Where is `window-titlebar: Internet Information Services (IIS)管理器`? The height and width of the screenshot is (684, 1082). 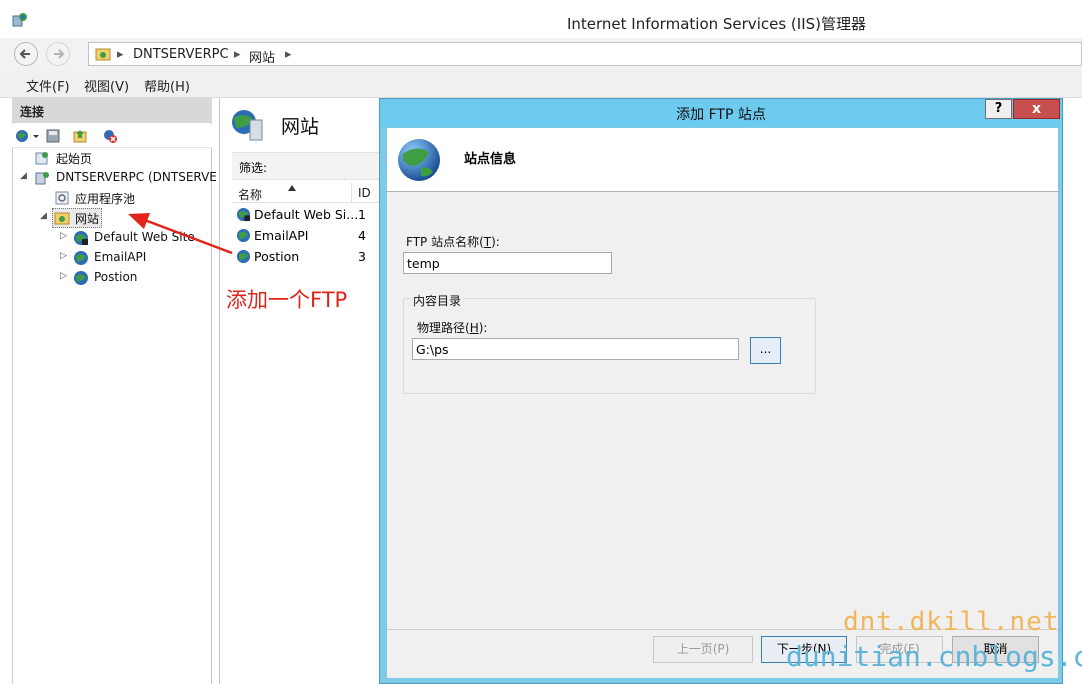 window-titlebar: Internet Information Services (IIS)管理器 is located at coordinates (541, 19).